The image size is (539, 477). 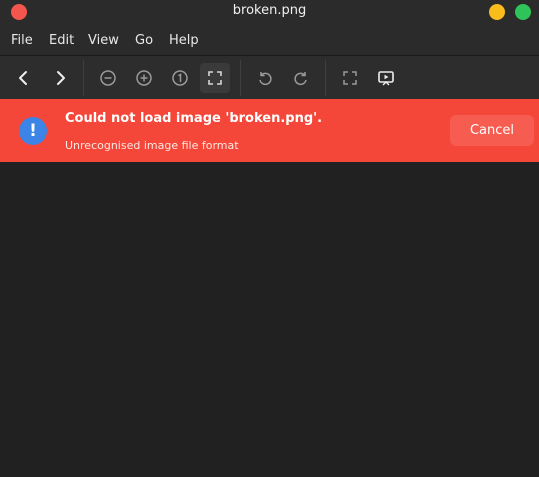 I want to click on exclamation-icon: !, so click(x=33, y=131).